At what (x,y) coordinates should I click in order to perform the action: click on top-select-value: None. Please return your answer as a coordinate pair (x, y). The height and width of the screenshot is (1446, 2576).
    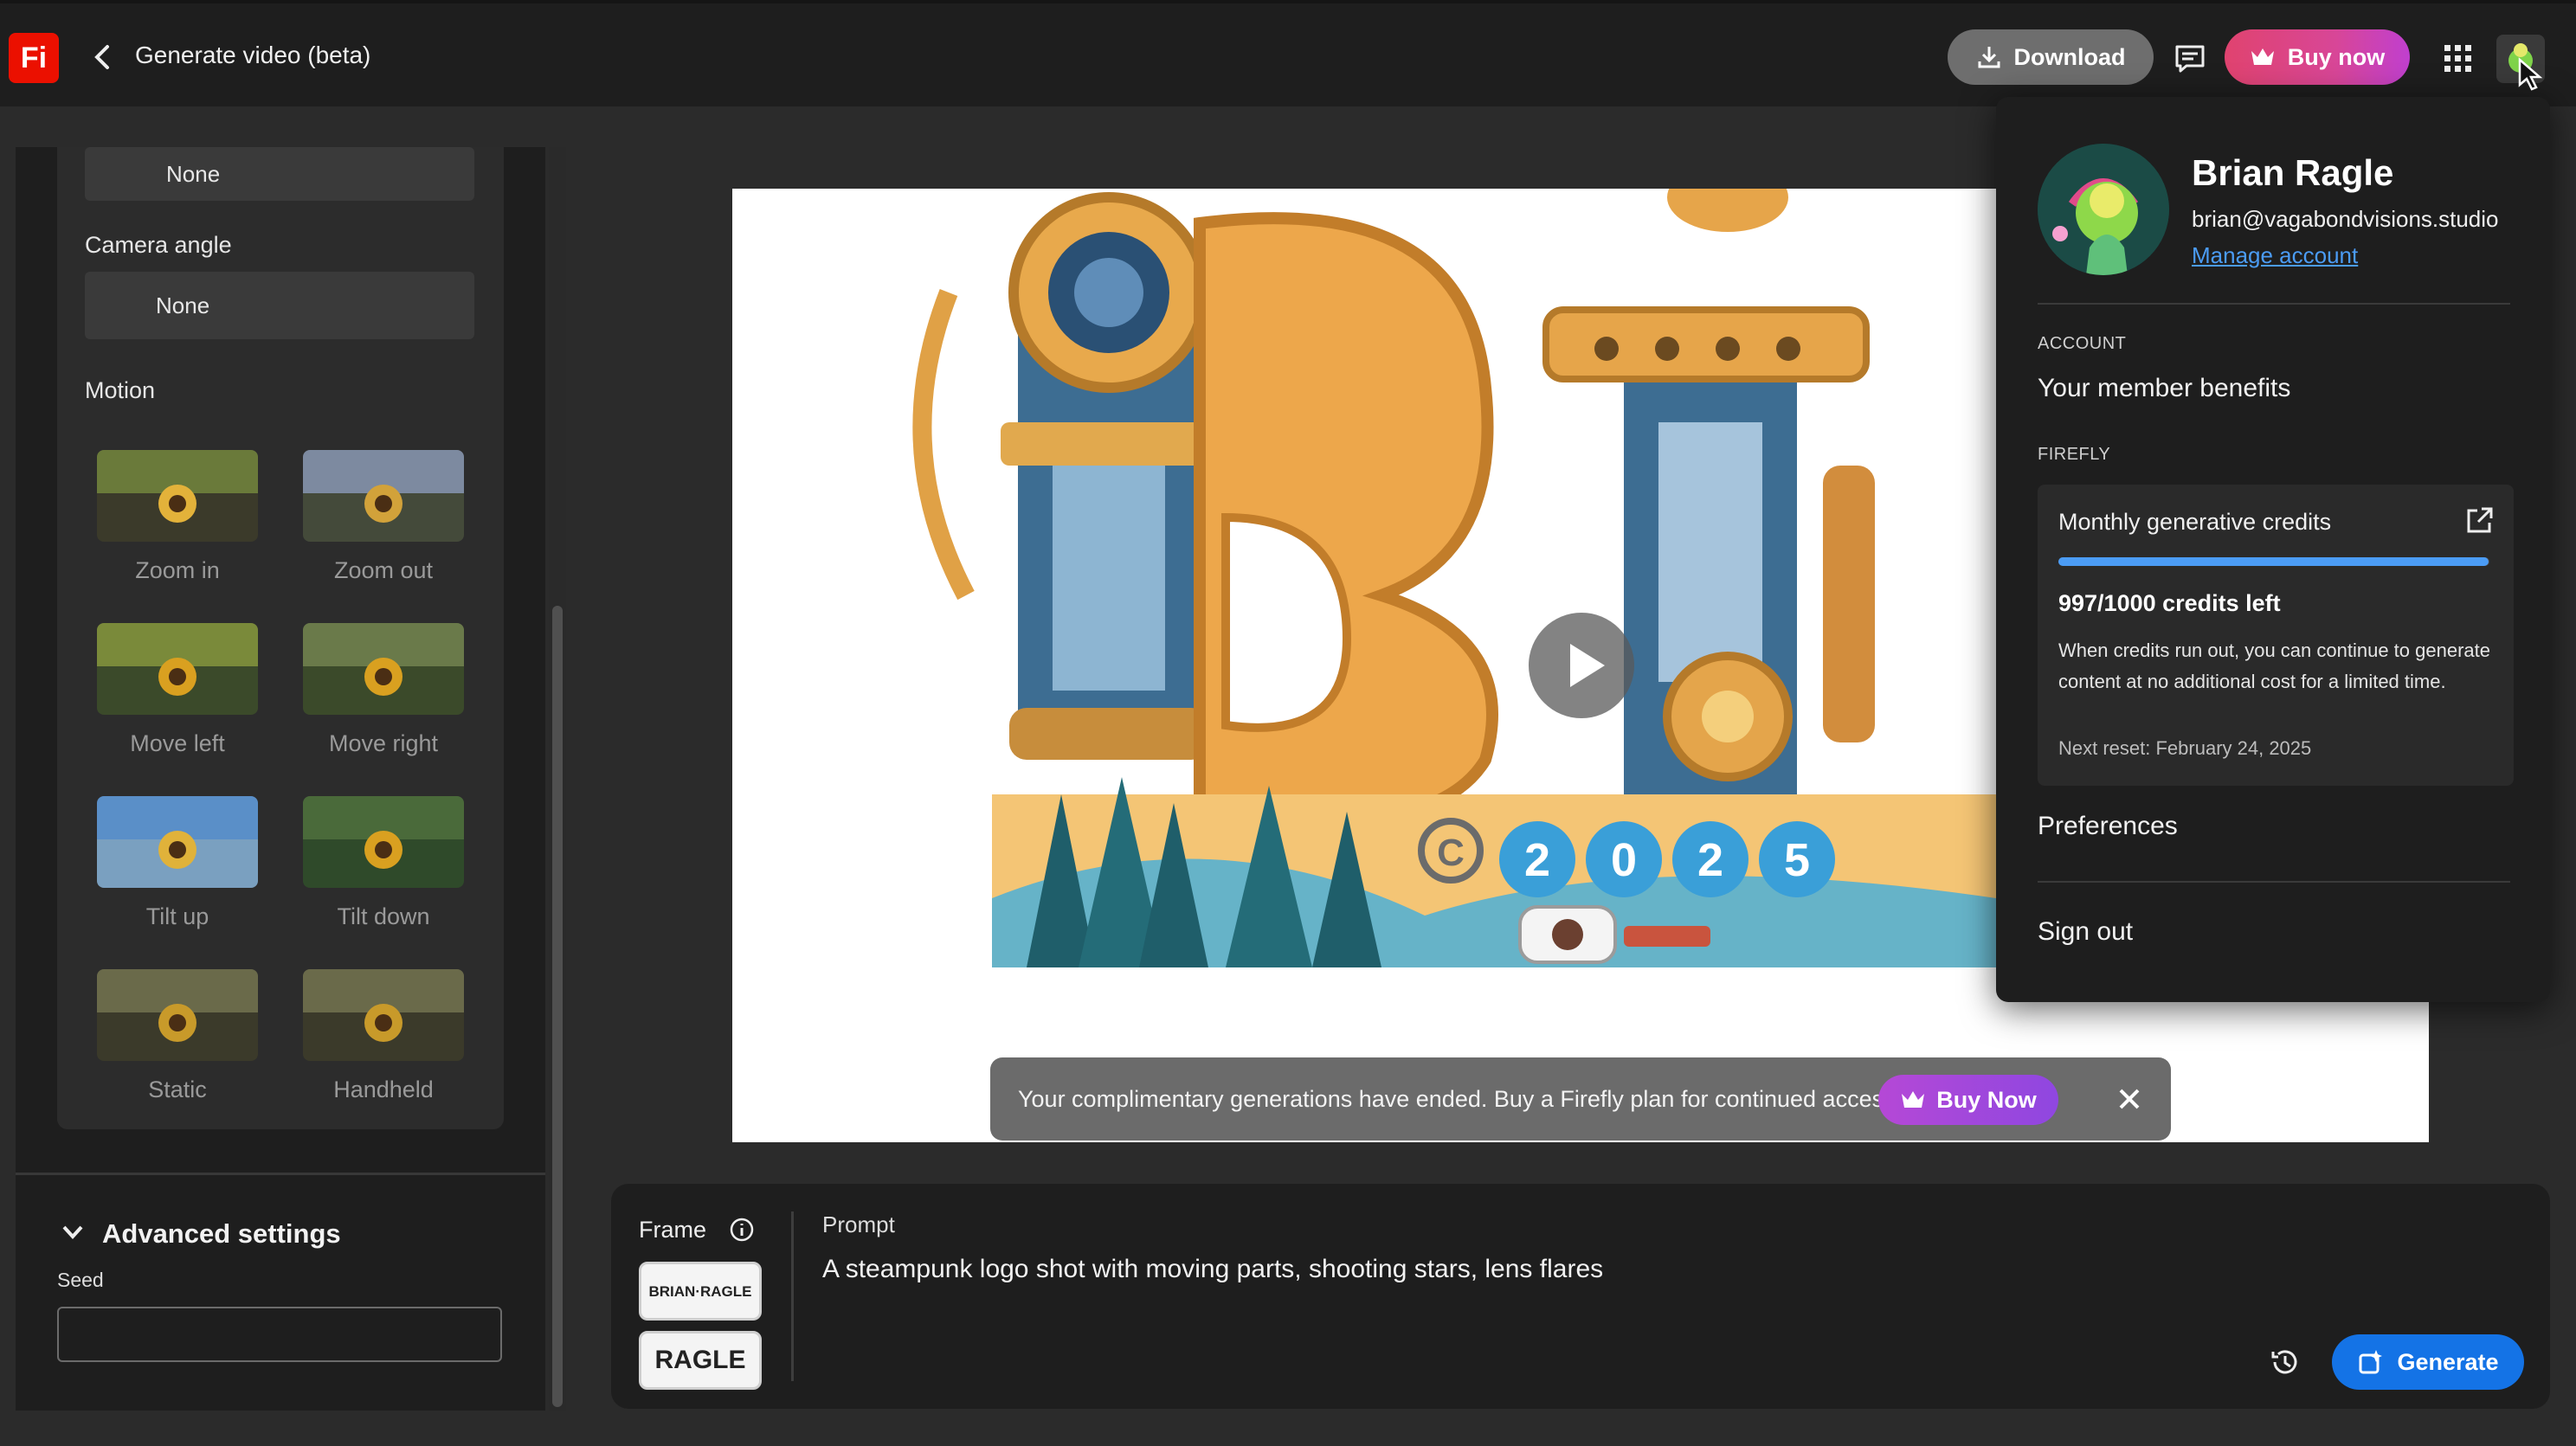
    Looking at the image, I should click on (193, 173).